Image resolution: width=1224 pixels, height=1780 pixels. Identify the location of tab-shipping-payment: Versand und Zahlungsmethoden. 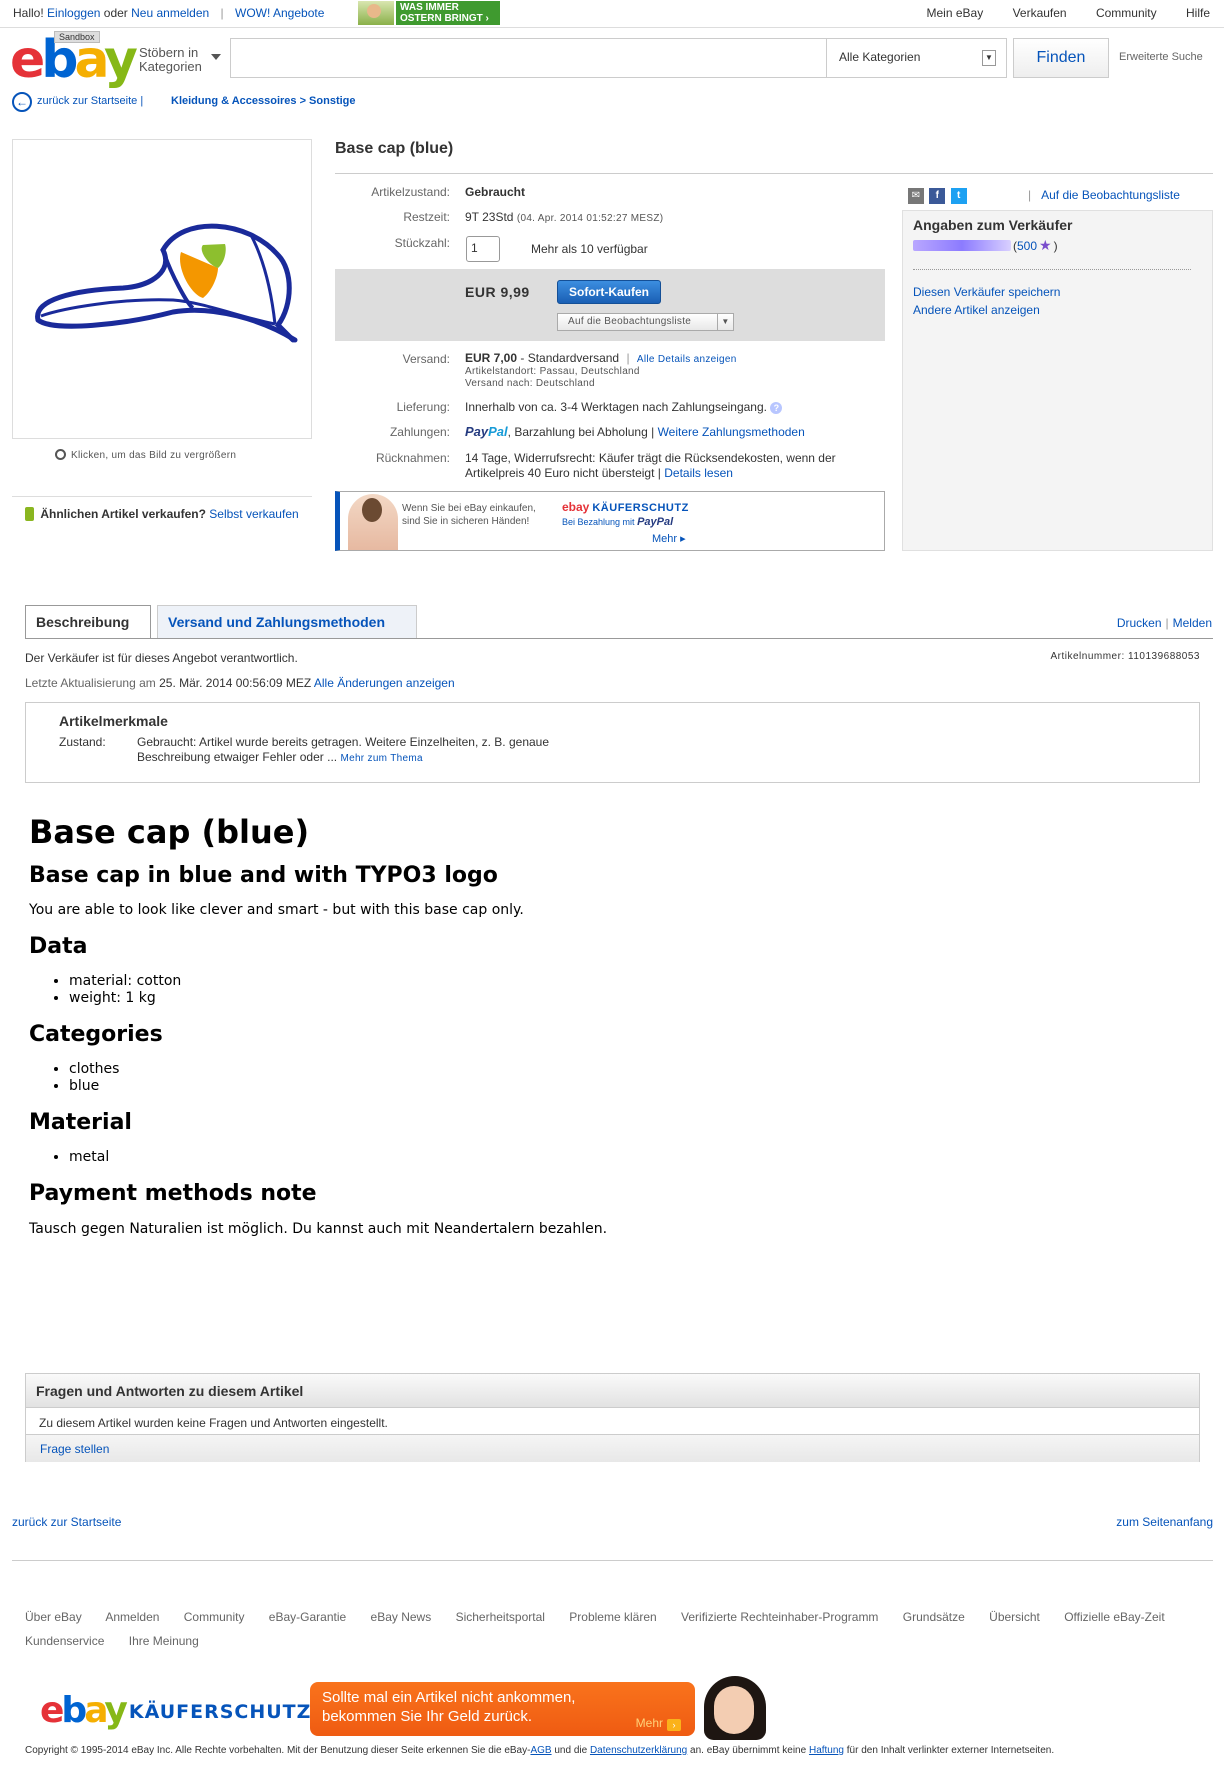
(287, 621).